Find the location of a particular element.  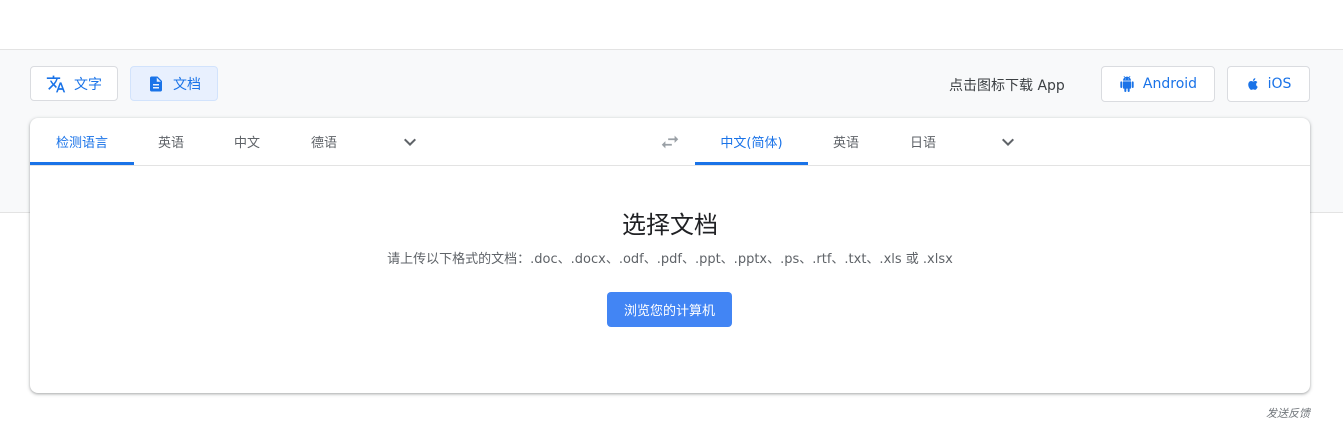

source-more-languages-button is located at coordinates (410, 141).